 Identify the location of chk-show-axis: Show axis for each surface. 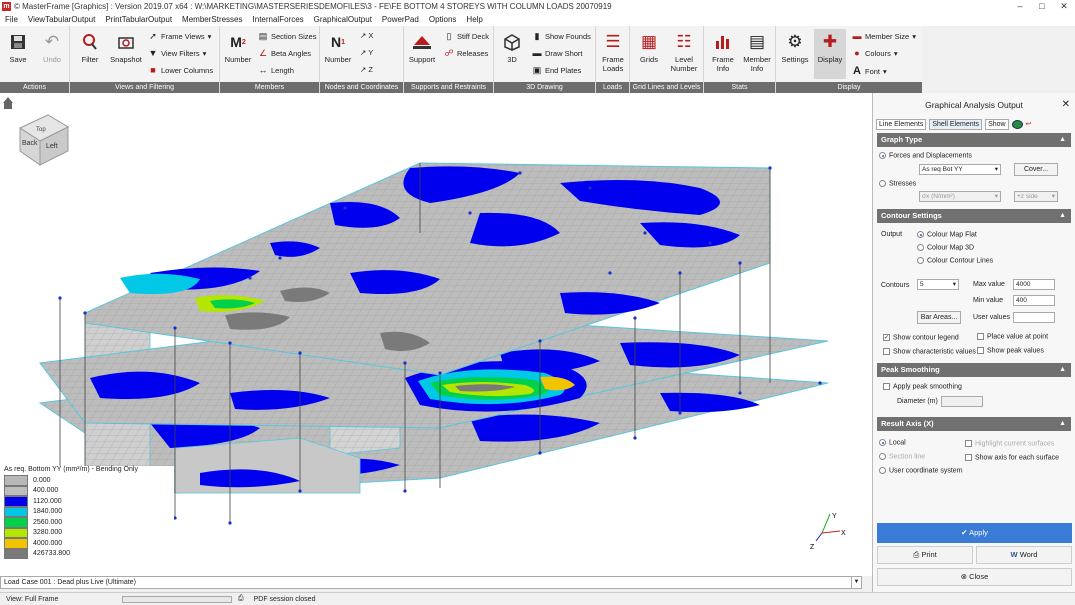
(1012, 457).